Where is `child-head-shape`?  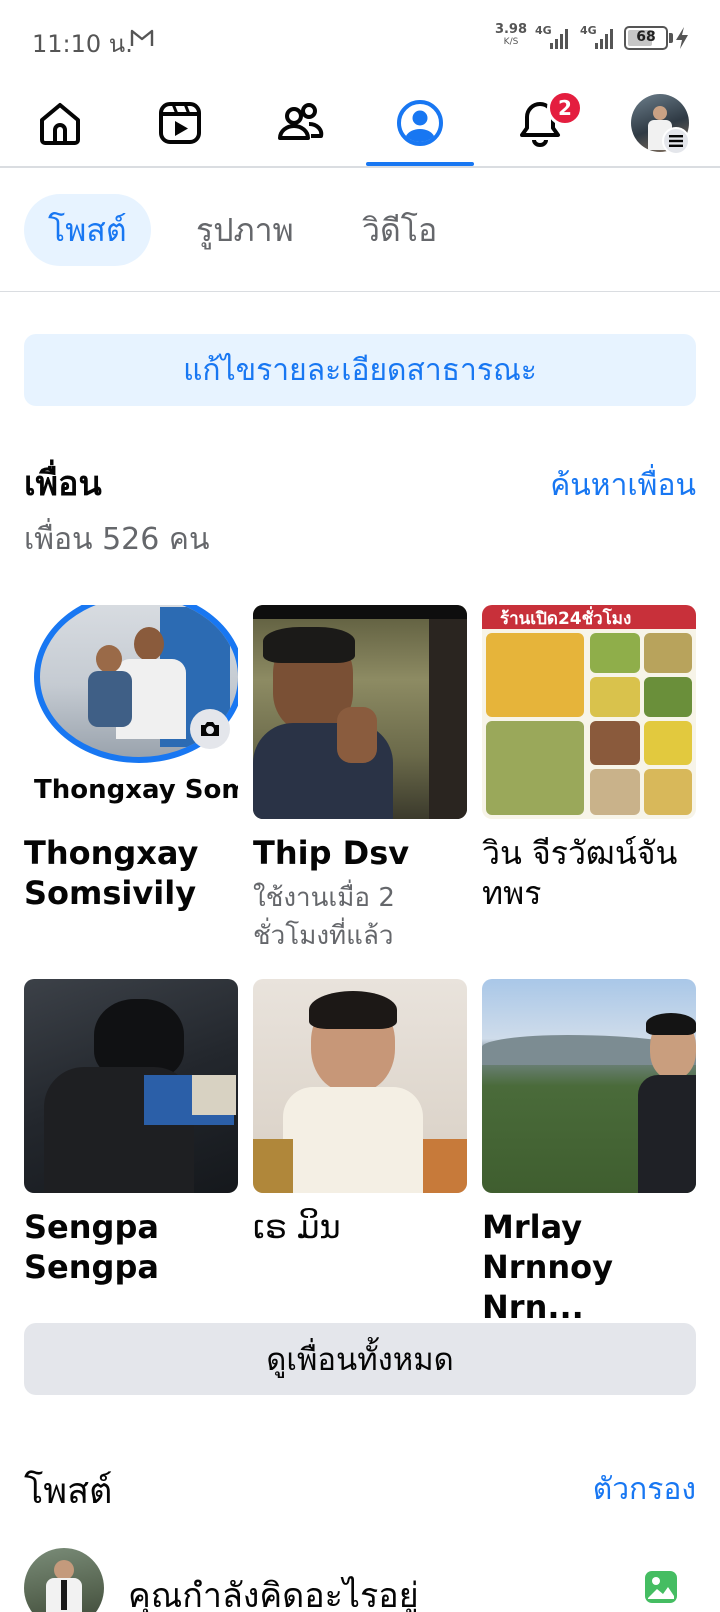
child-head-shape is located at coordinates (109, 659).